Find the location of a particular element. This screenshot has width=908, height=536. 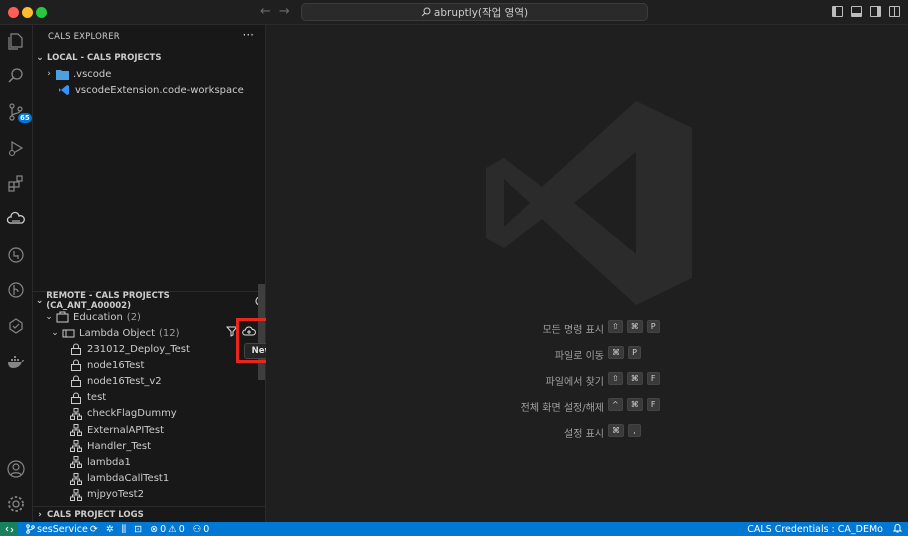

tree-item-lambda: node16Test_v2 is located at coordinates (145, 381).